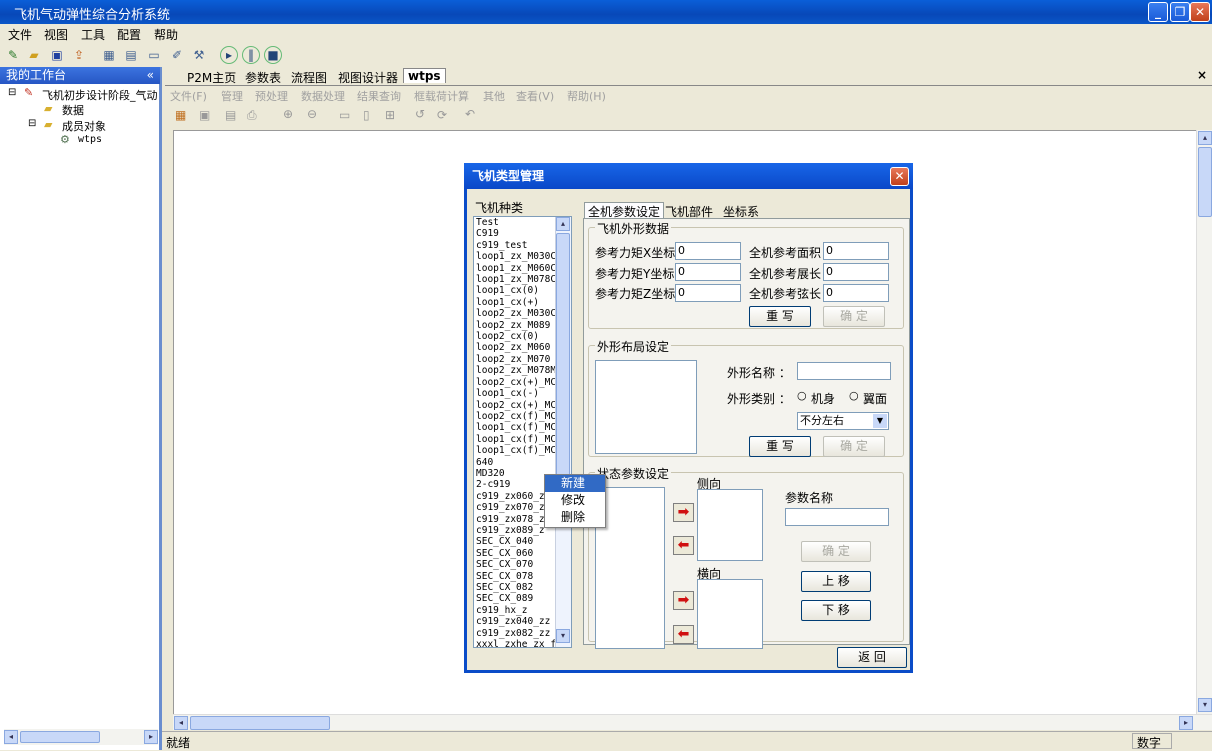 The image size is (1212, 751). I want to click on sidebar-hscroll: ◂ ▸, so click(81, 737).